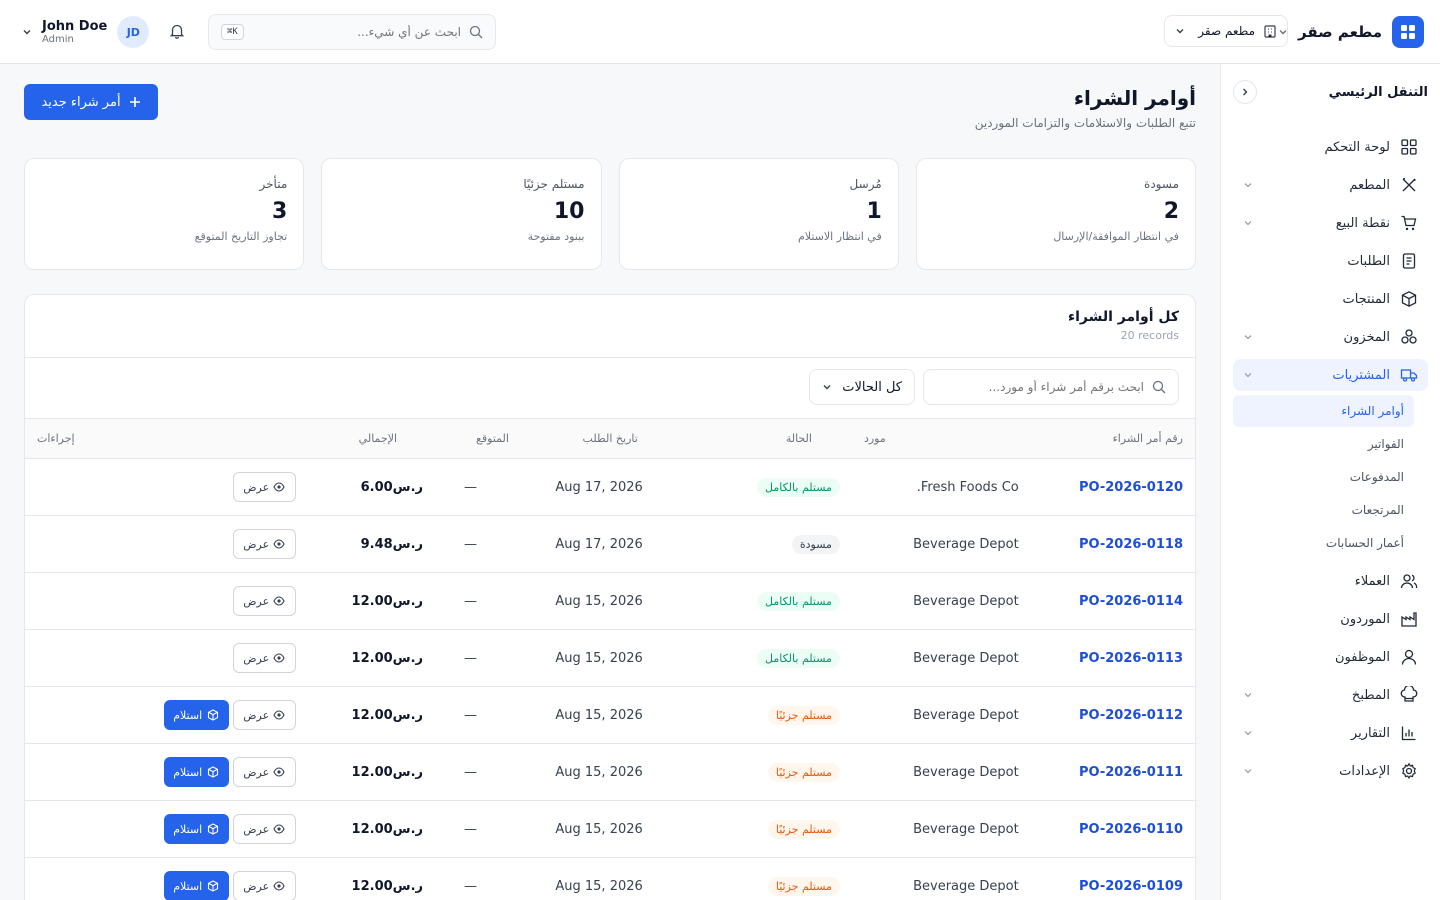 This screenshot has width=1440, height=900. What do you see at coordinates (1113, 544) in the screenshot?
I see `po-number-link: PO-2026-0118` at bounding box center [1113, 544].